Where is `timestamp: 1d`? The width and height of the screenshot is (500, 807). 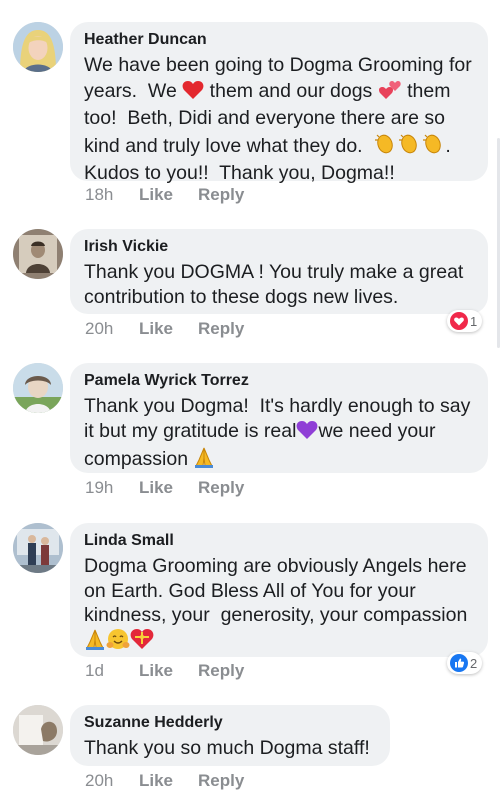
timestamp: 1d is located at coordinates (112, 671).